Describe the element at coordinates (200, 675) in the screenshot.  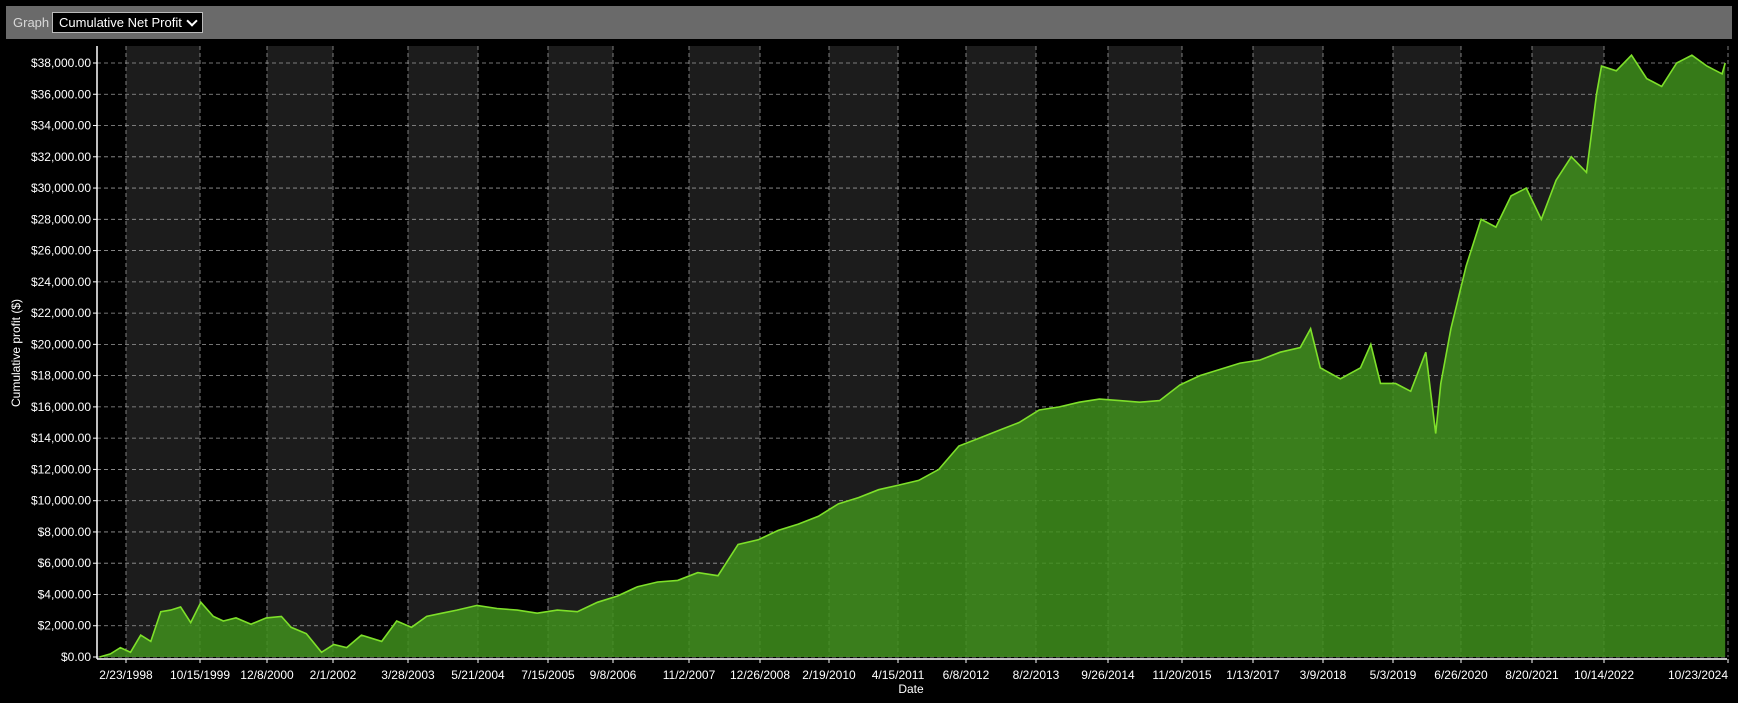
I see `x-tick-label: 10/15/1999` at that location.